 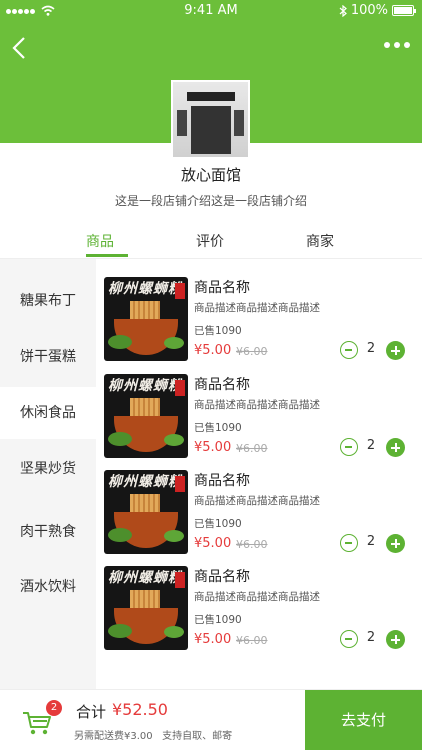 I want to click on category-item-candy: 糖果布丁, so click(x=48, y=301).